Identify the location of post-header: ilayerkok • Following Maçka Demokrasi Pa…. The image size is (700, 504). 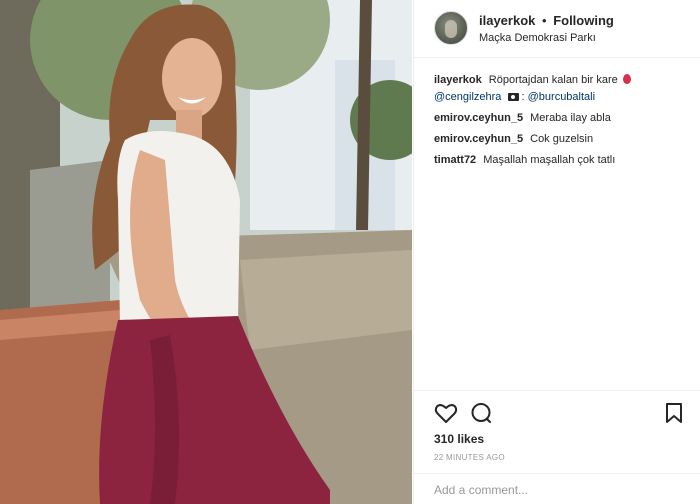
(557, 29).